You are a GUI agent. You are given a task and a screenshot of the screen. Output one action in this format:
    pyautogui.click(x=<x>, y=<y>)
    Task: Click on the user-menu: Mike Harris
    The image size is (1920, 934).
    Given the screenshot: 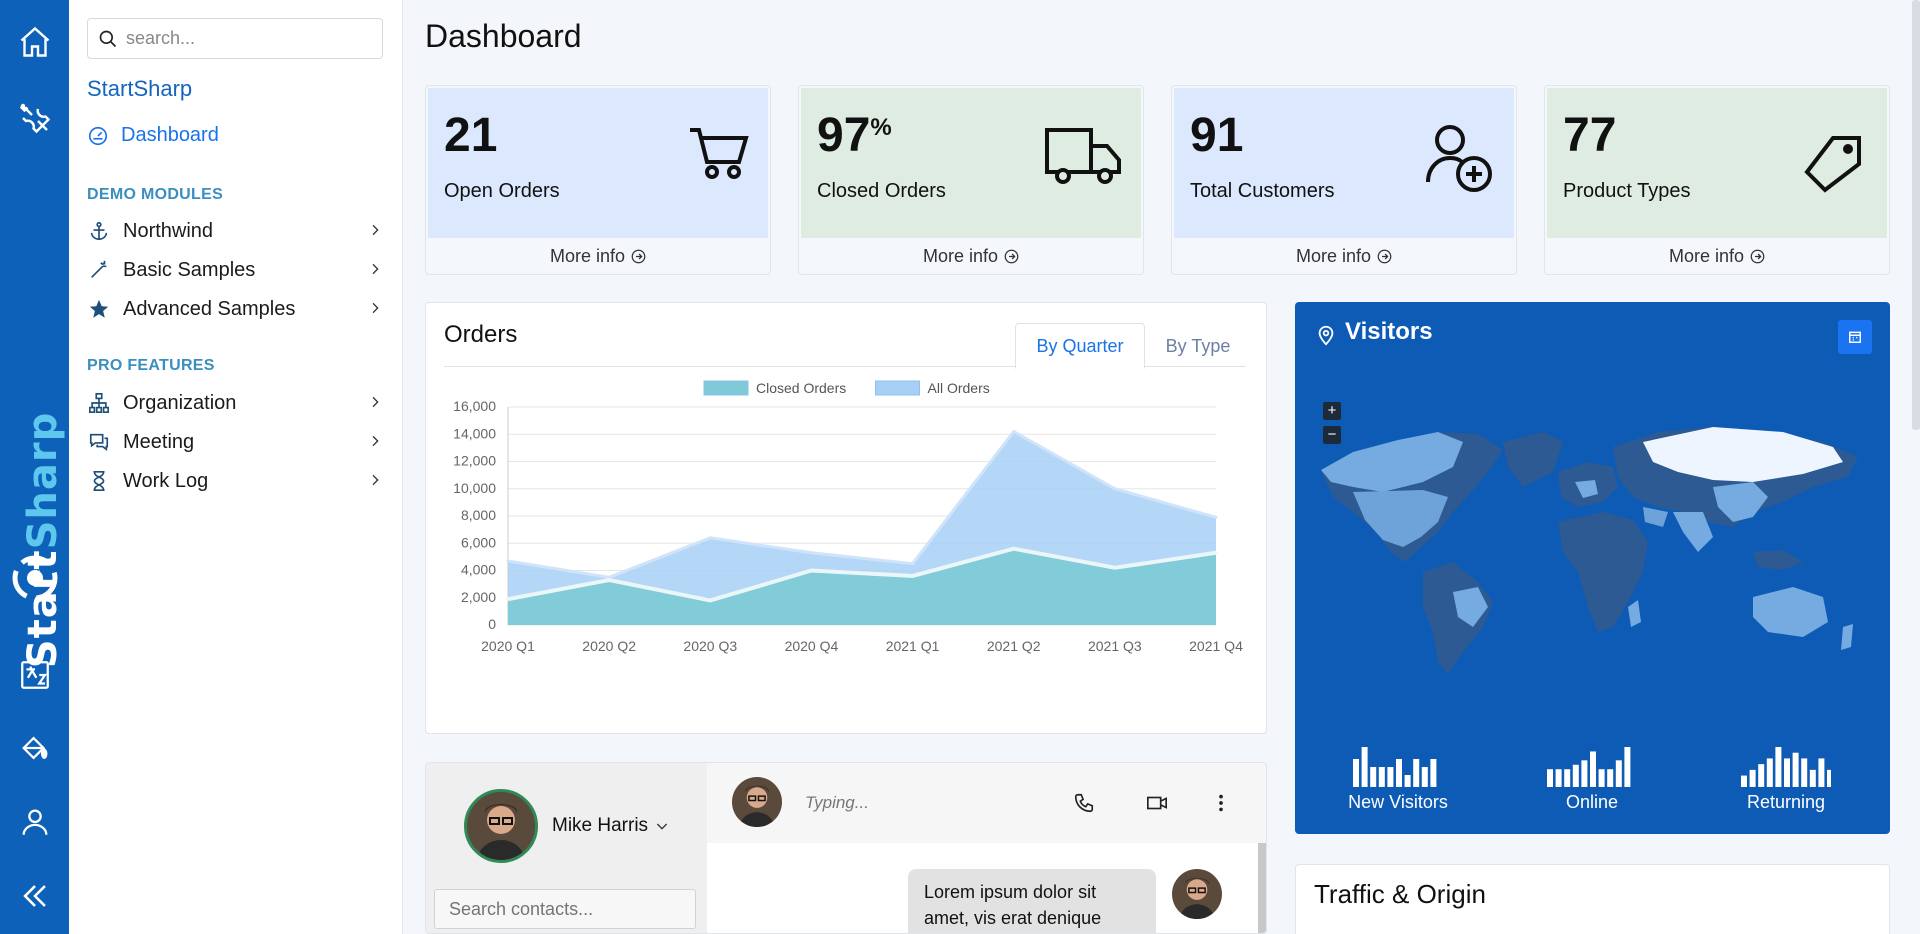 What is the action you would take?
    pyautogui.click(x=611, y=826)
    